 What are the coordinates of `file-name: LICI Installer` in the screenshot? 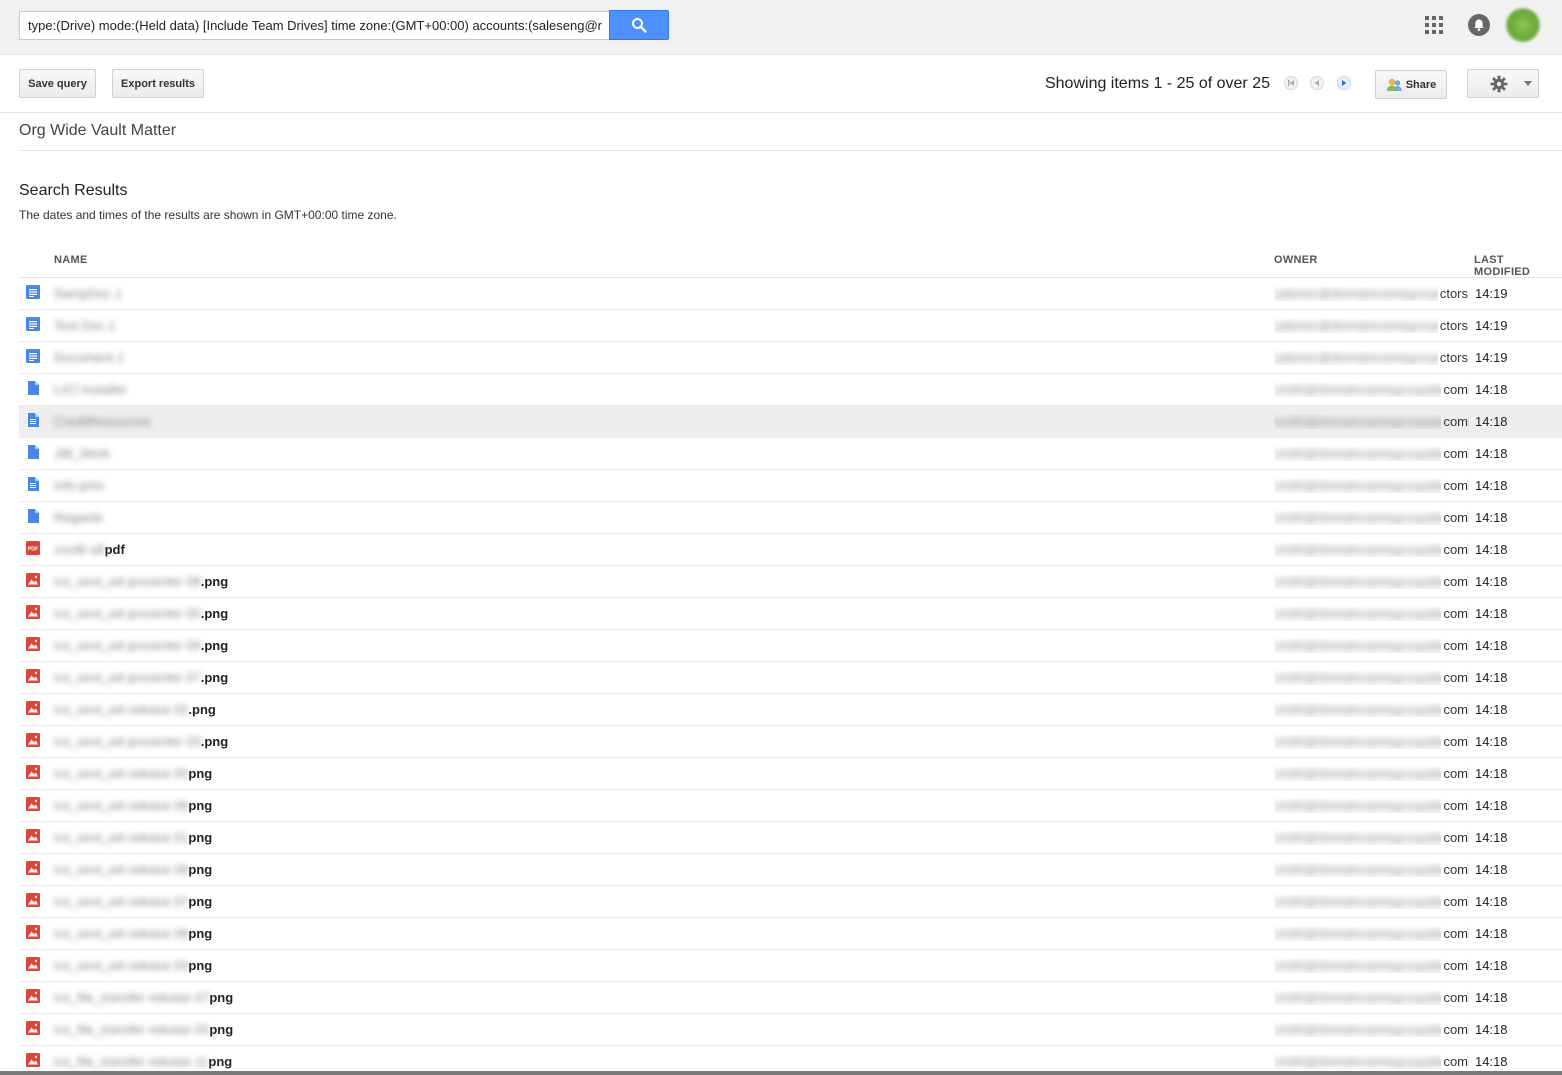 It's located at (90, 389).